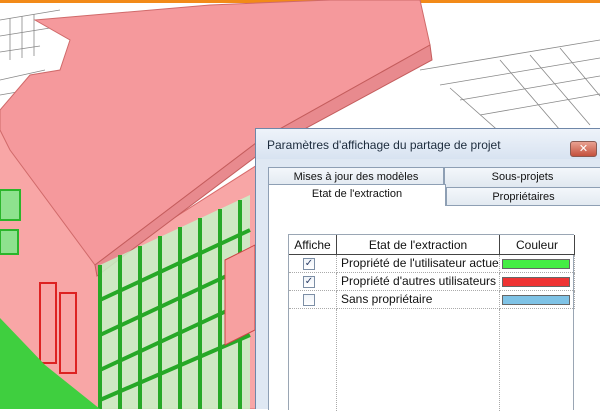  I want to click on tab-owners: Propriétaires, so click(523, 197).